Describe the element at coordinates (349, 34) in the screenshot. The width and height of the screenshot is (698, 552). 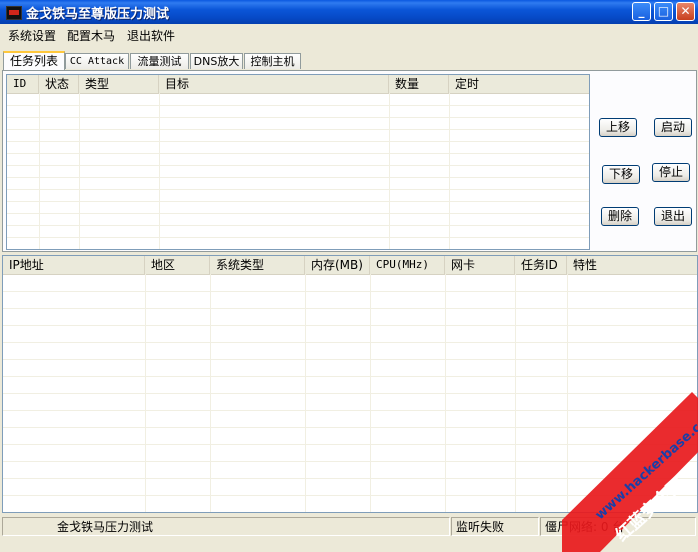
I see `menu-bar: 系统设置 配置木马 退出软件` at that location.